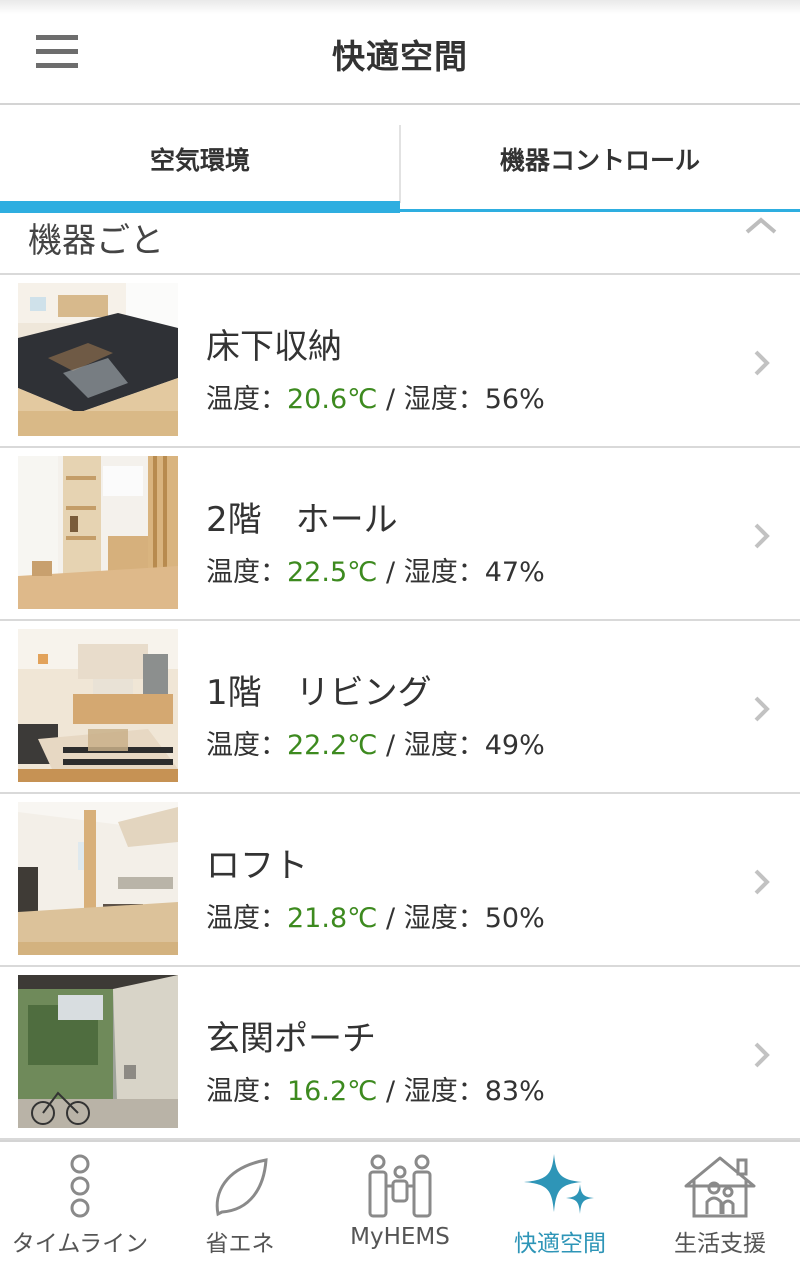 Image resolution: width=800 pixels, height=1262 pixels. I want to click on room-name: 1階 リビング, so click(319, 693).